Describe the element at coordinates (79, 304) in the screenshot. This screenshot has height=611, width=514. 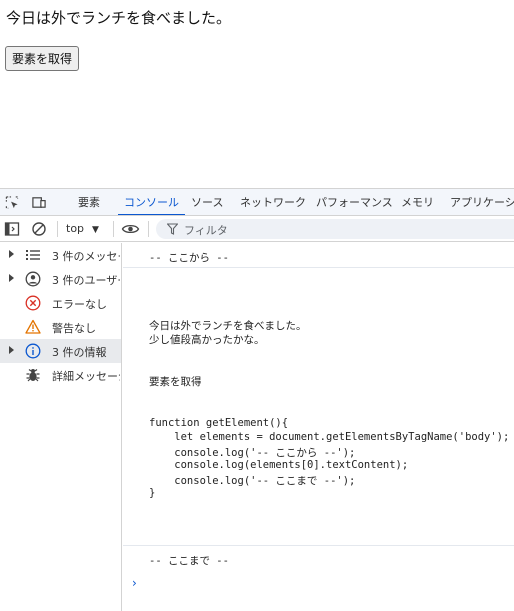
I see `sidebar-item-label: エラーなし` at that location.